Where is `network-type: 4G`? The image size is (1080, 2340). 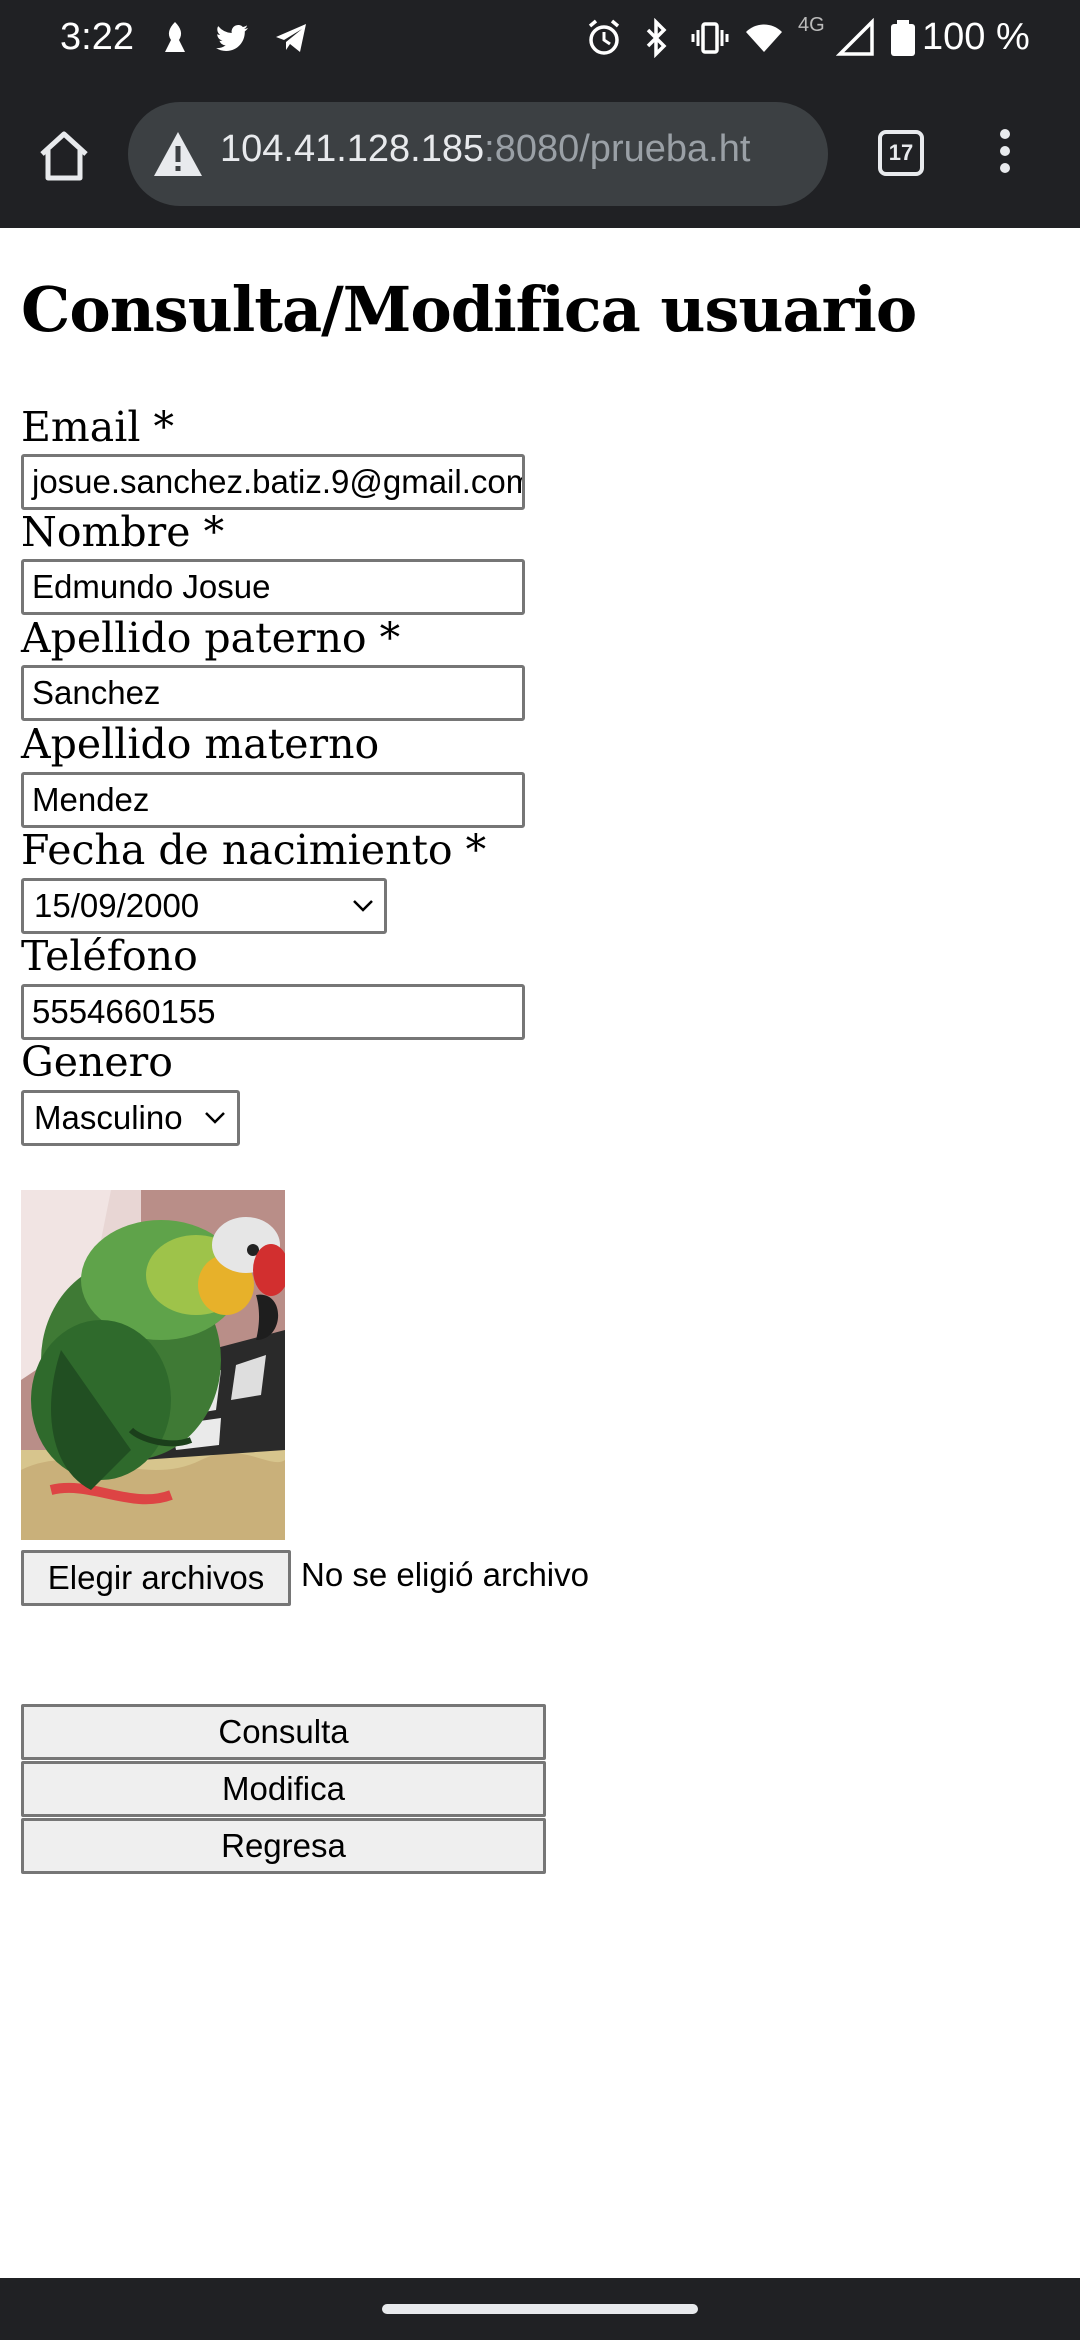 network-type: 4G is located at coordinates (811, 25).